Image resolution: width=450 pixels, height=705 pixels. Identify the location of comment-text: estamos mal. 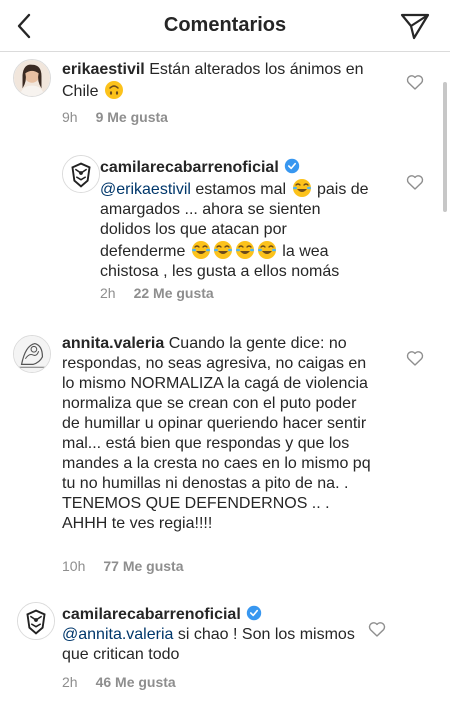
(240, 189).